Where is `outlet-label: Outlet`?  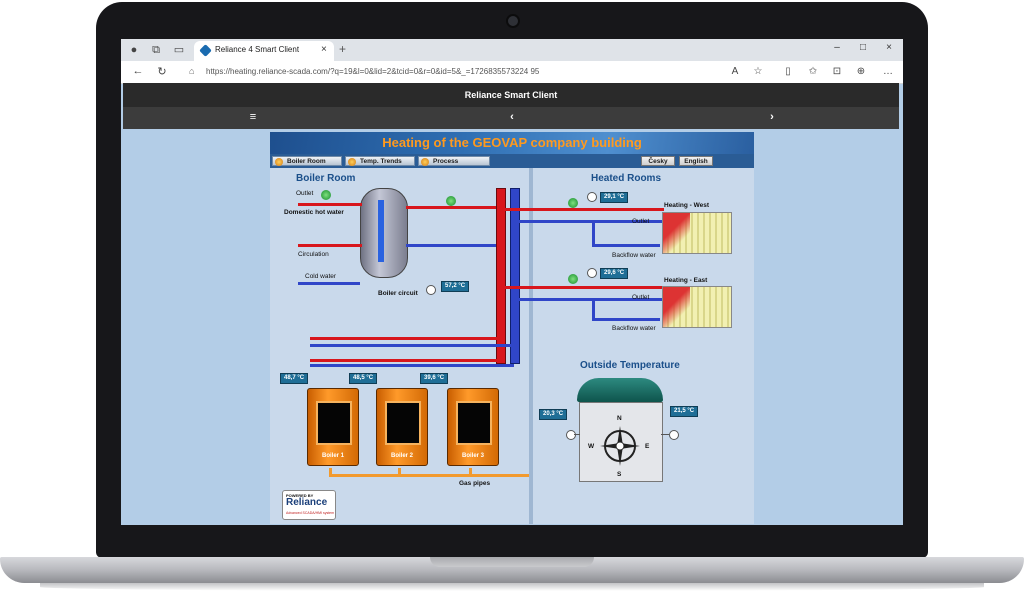
outlet-label: Outlet is located at coordinates (305, 193).